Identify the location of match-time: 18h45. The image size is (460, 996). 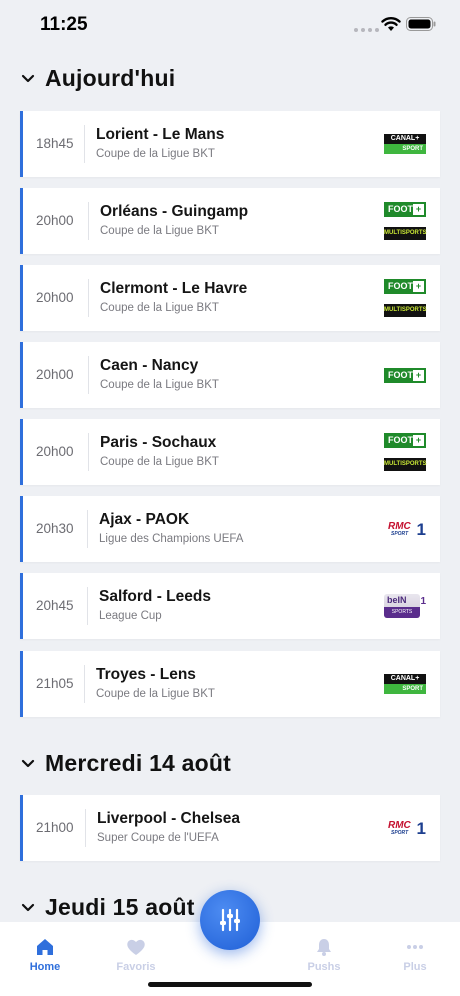
(55, 143).